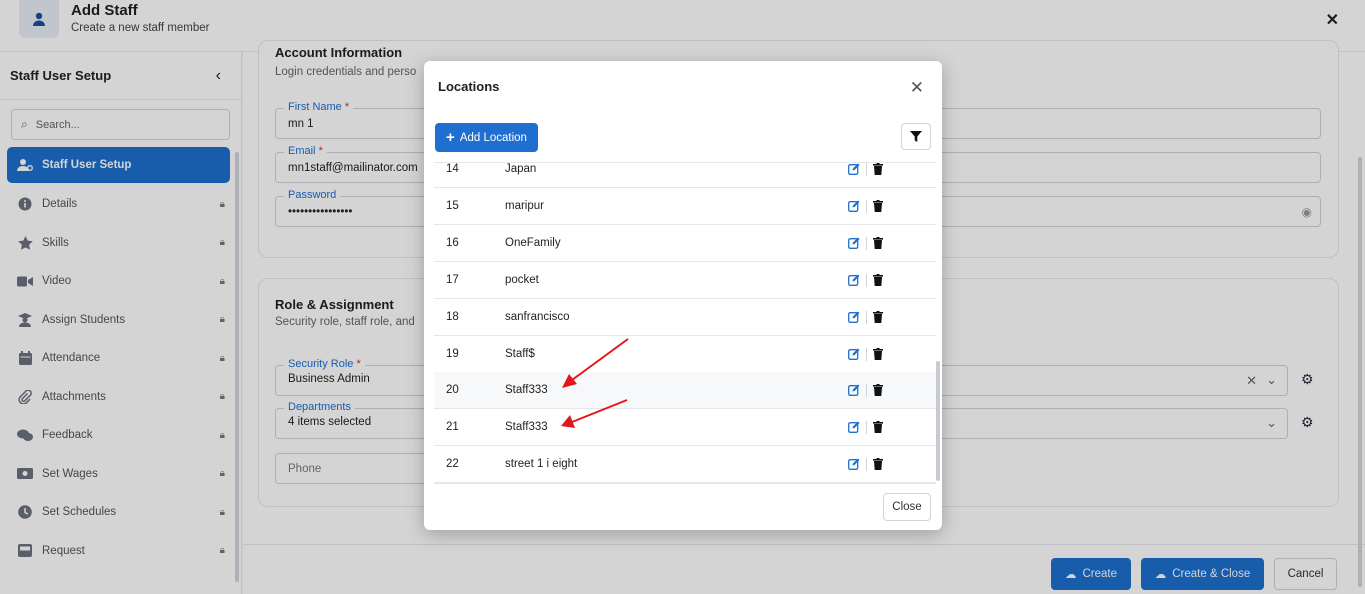 This screenshot has width=1365, height=594. Describe the element at coordinates (452, 206) in the screenshot. I see `row-id: 15` at that location.